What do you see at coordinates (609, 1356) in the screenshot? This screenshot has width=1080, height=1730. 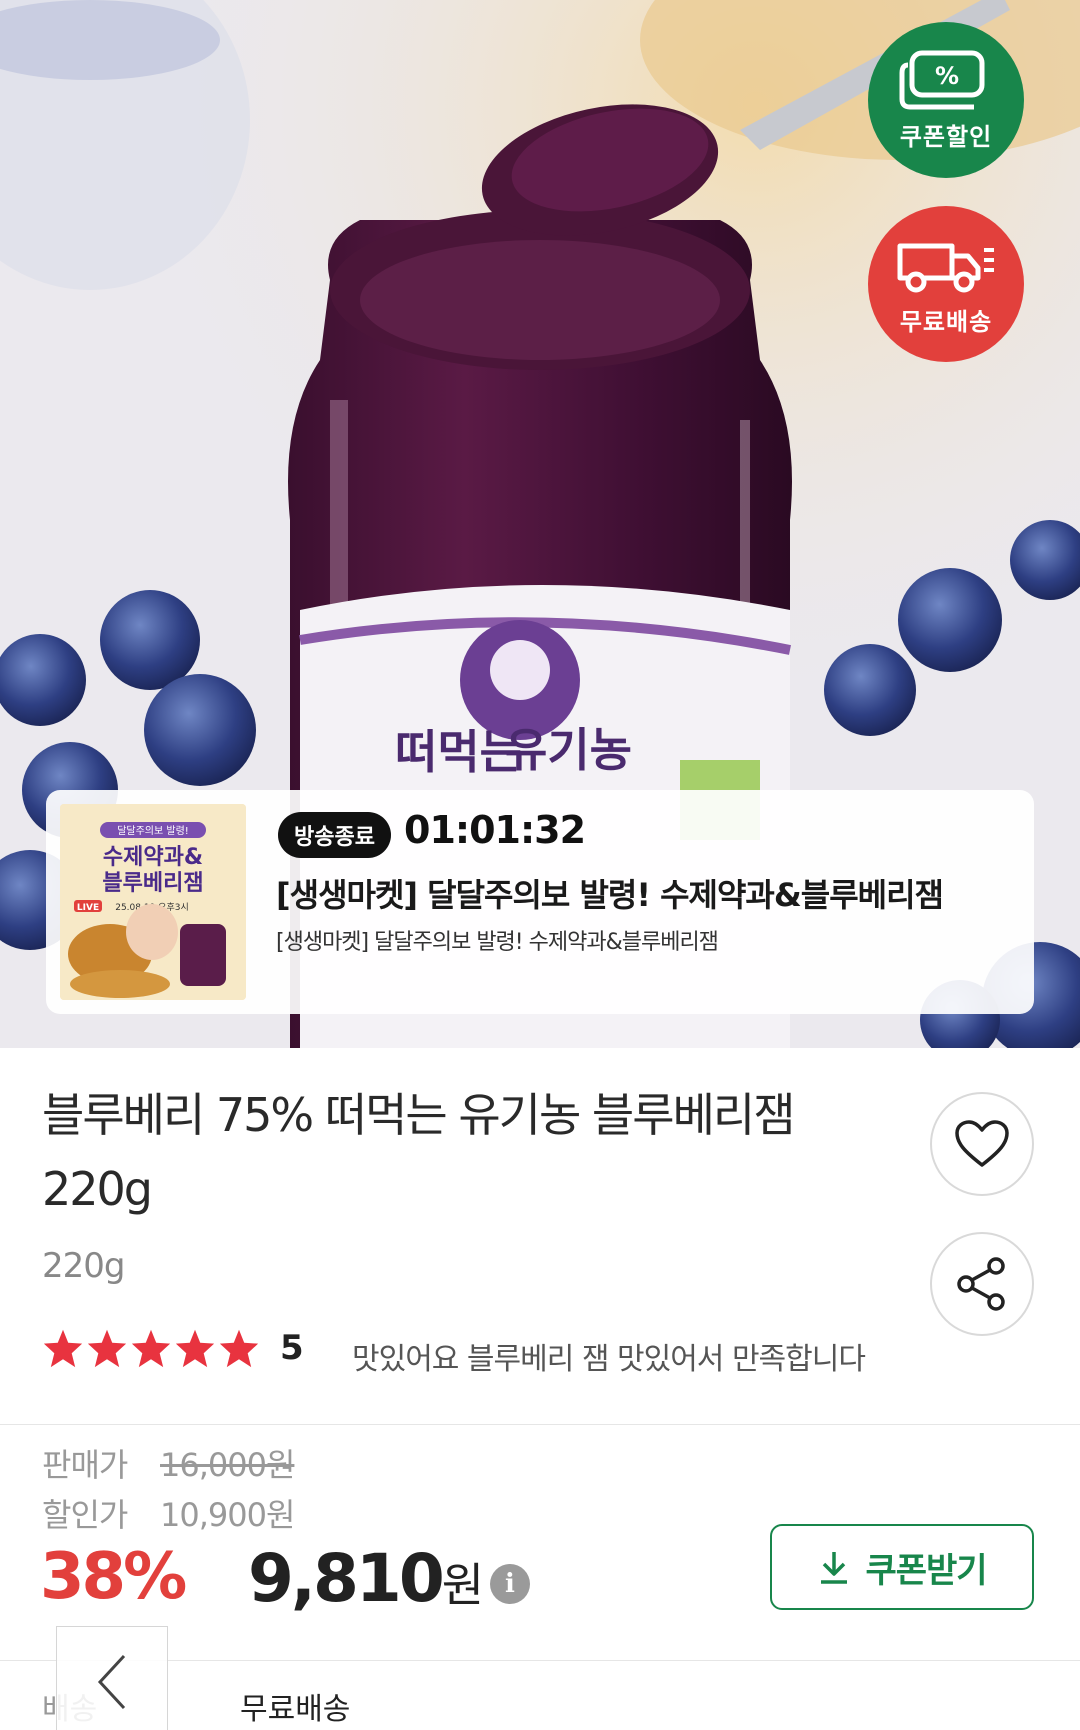 I see `review-snippet: 맛있어요 블루베리 잼 맛있어서 만족합니다` at bounding box center [609, 1356].